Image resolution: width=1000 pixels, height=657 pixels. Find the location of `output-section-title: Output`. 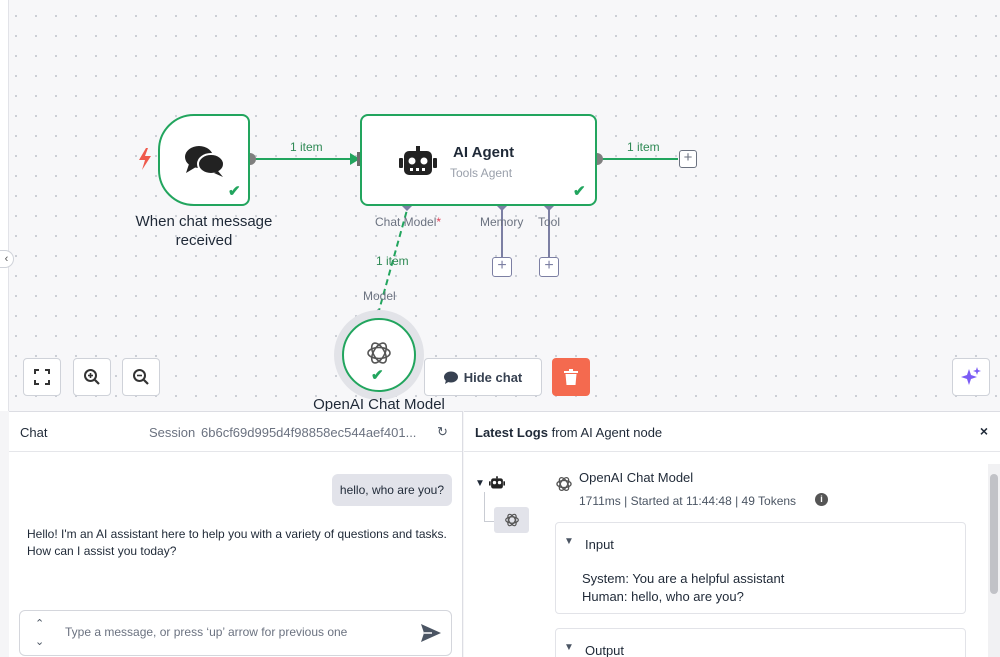

output-section-title: Output is located at coordinates (604, 650).